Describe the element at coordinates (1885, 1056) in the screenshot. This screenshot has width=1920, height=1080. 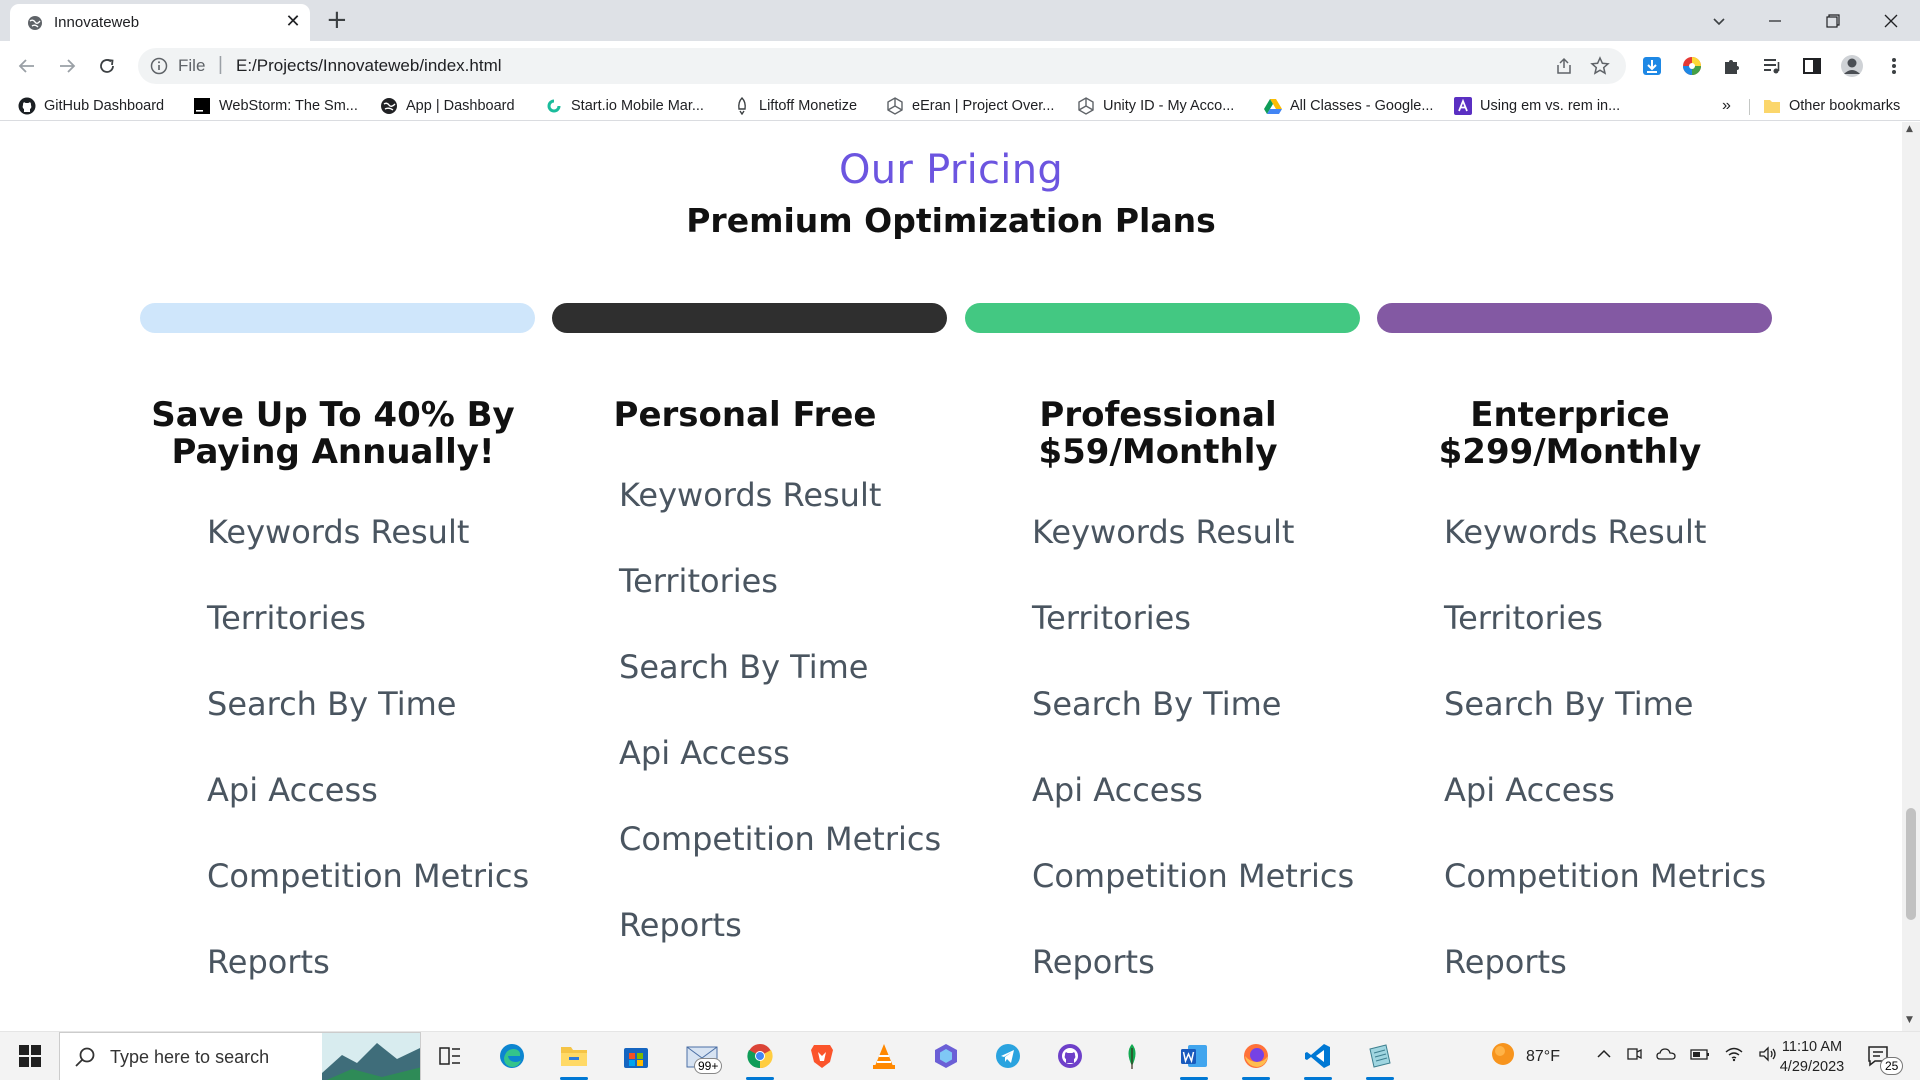
I see `notification-center-icon: 25` at that location.